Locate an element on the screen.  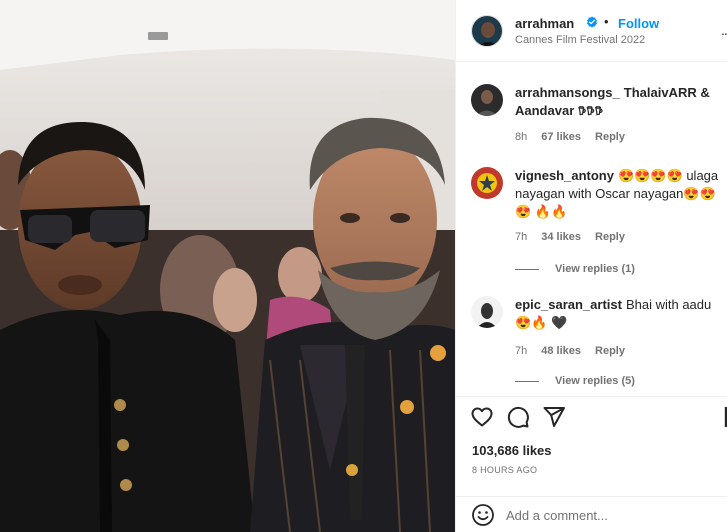
comment-meta: 8h 67 likes Reply is located at coordinates (577, 137).